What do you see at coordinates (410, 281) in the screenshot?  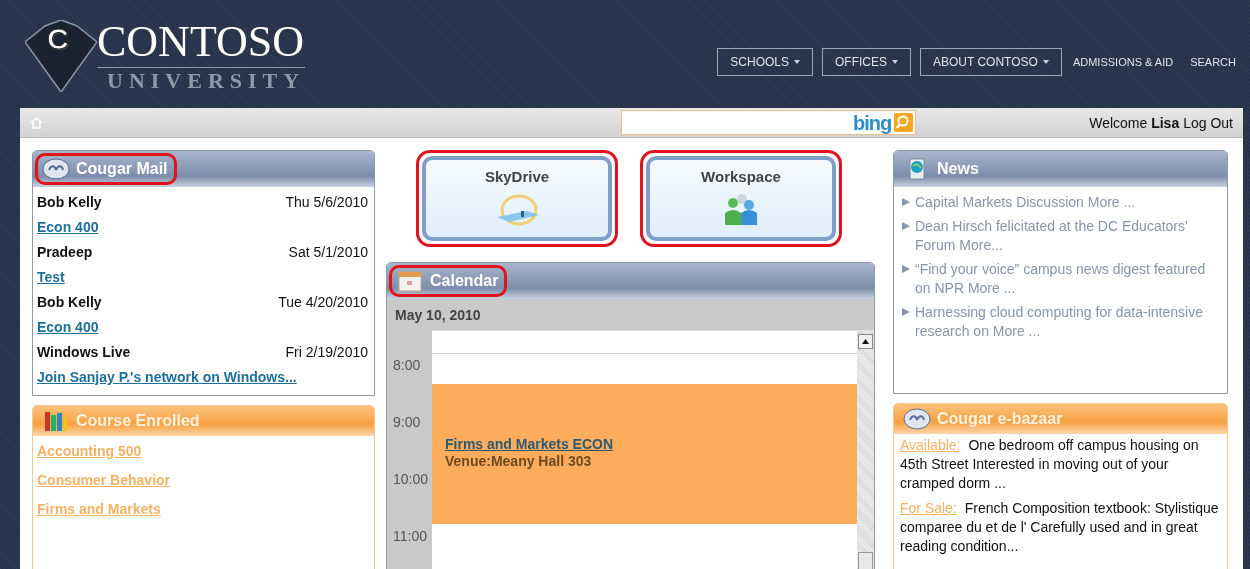 I see `calendar-icon` at bounding box center [410, 281].